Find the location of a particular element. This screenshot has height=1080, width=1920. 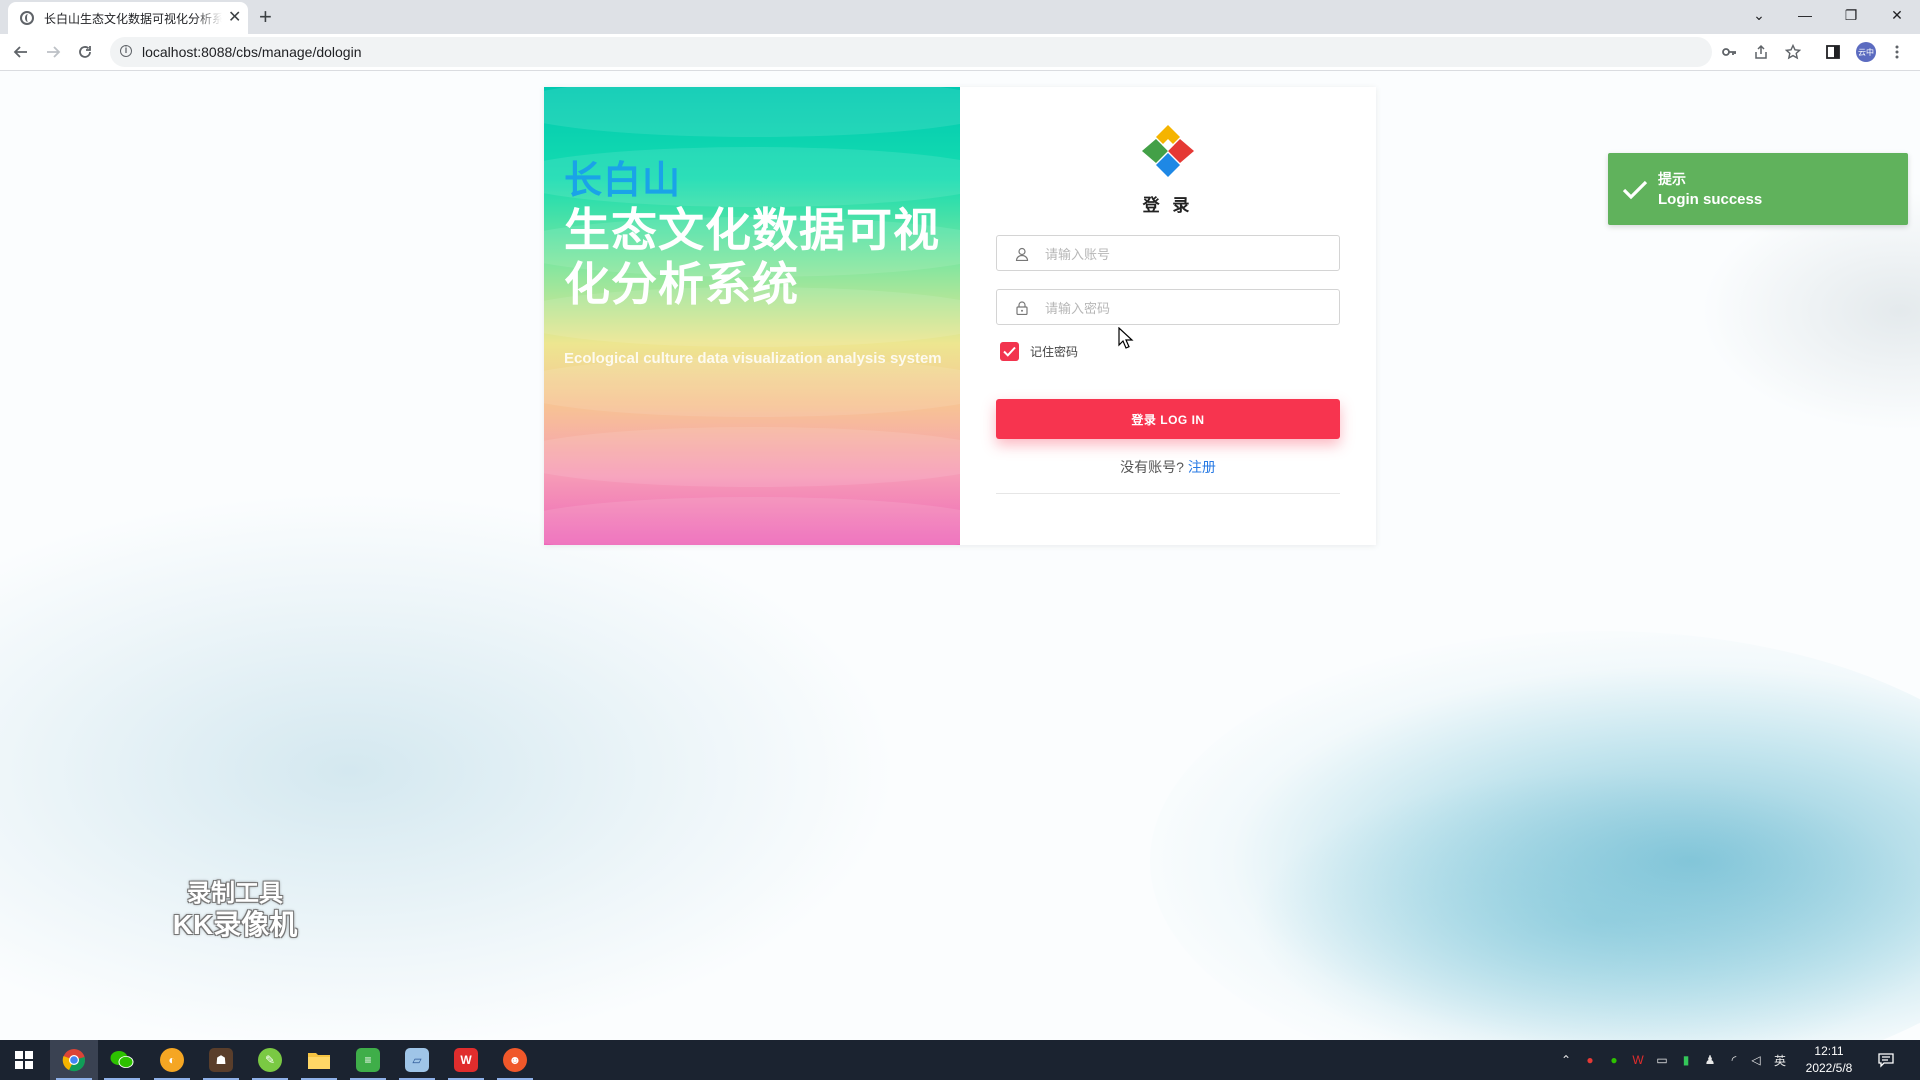

new-tab-button: + is located at coordinates (265, 17).